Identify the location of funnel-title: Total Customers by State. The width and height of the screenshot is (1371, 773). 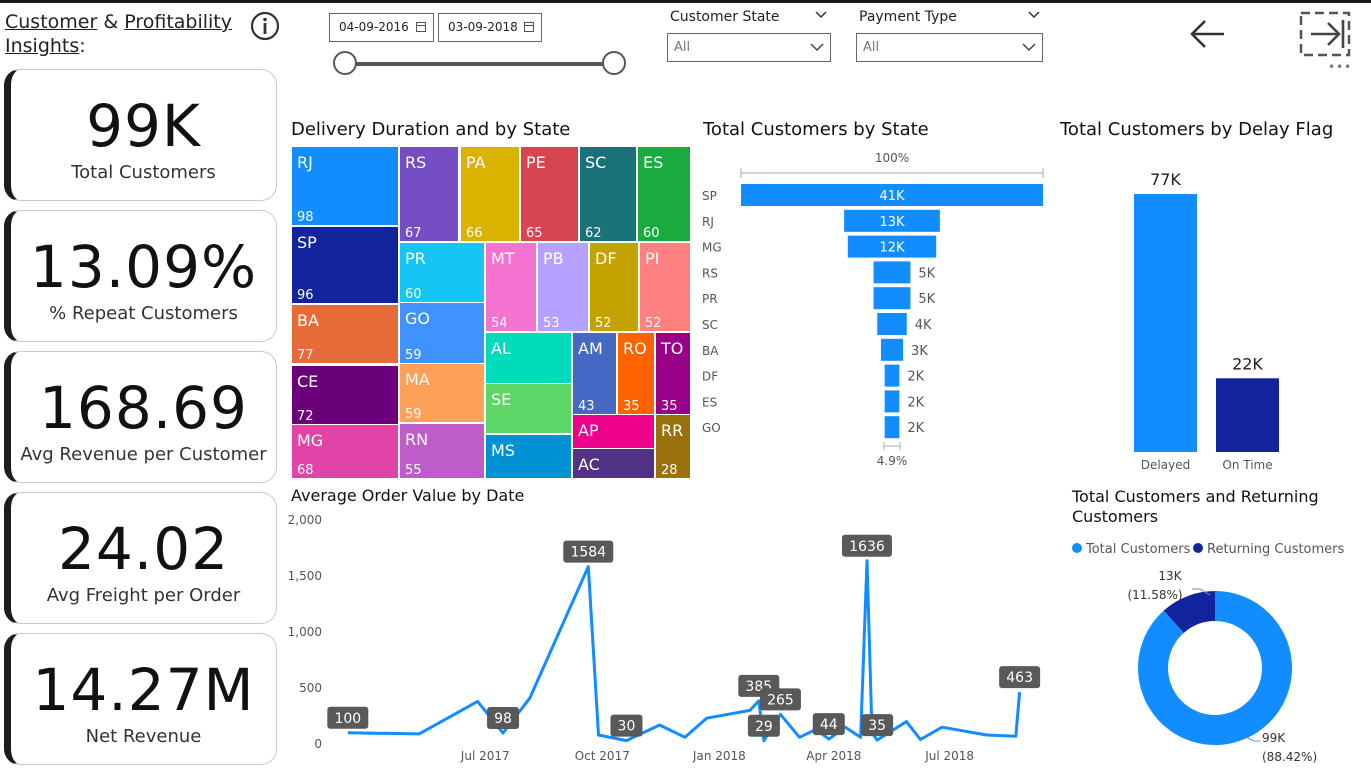
(816, 129).